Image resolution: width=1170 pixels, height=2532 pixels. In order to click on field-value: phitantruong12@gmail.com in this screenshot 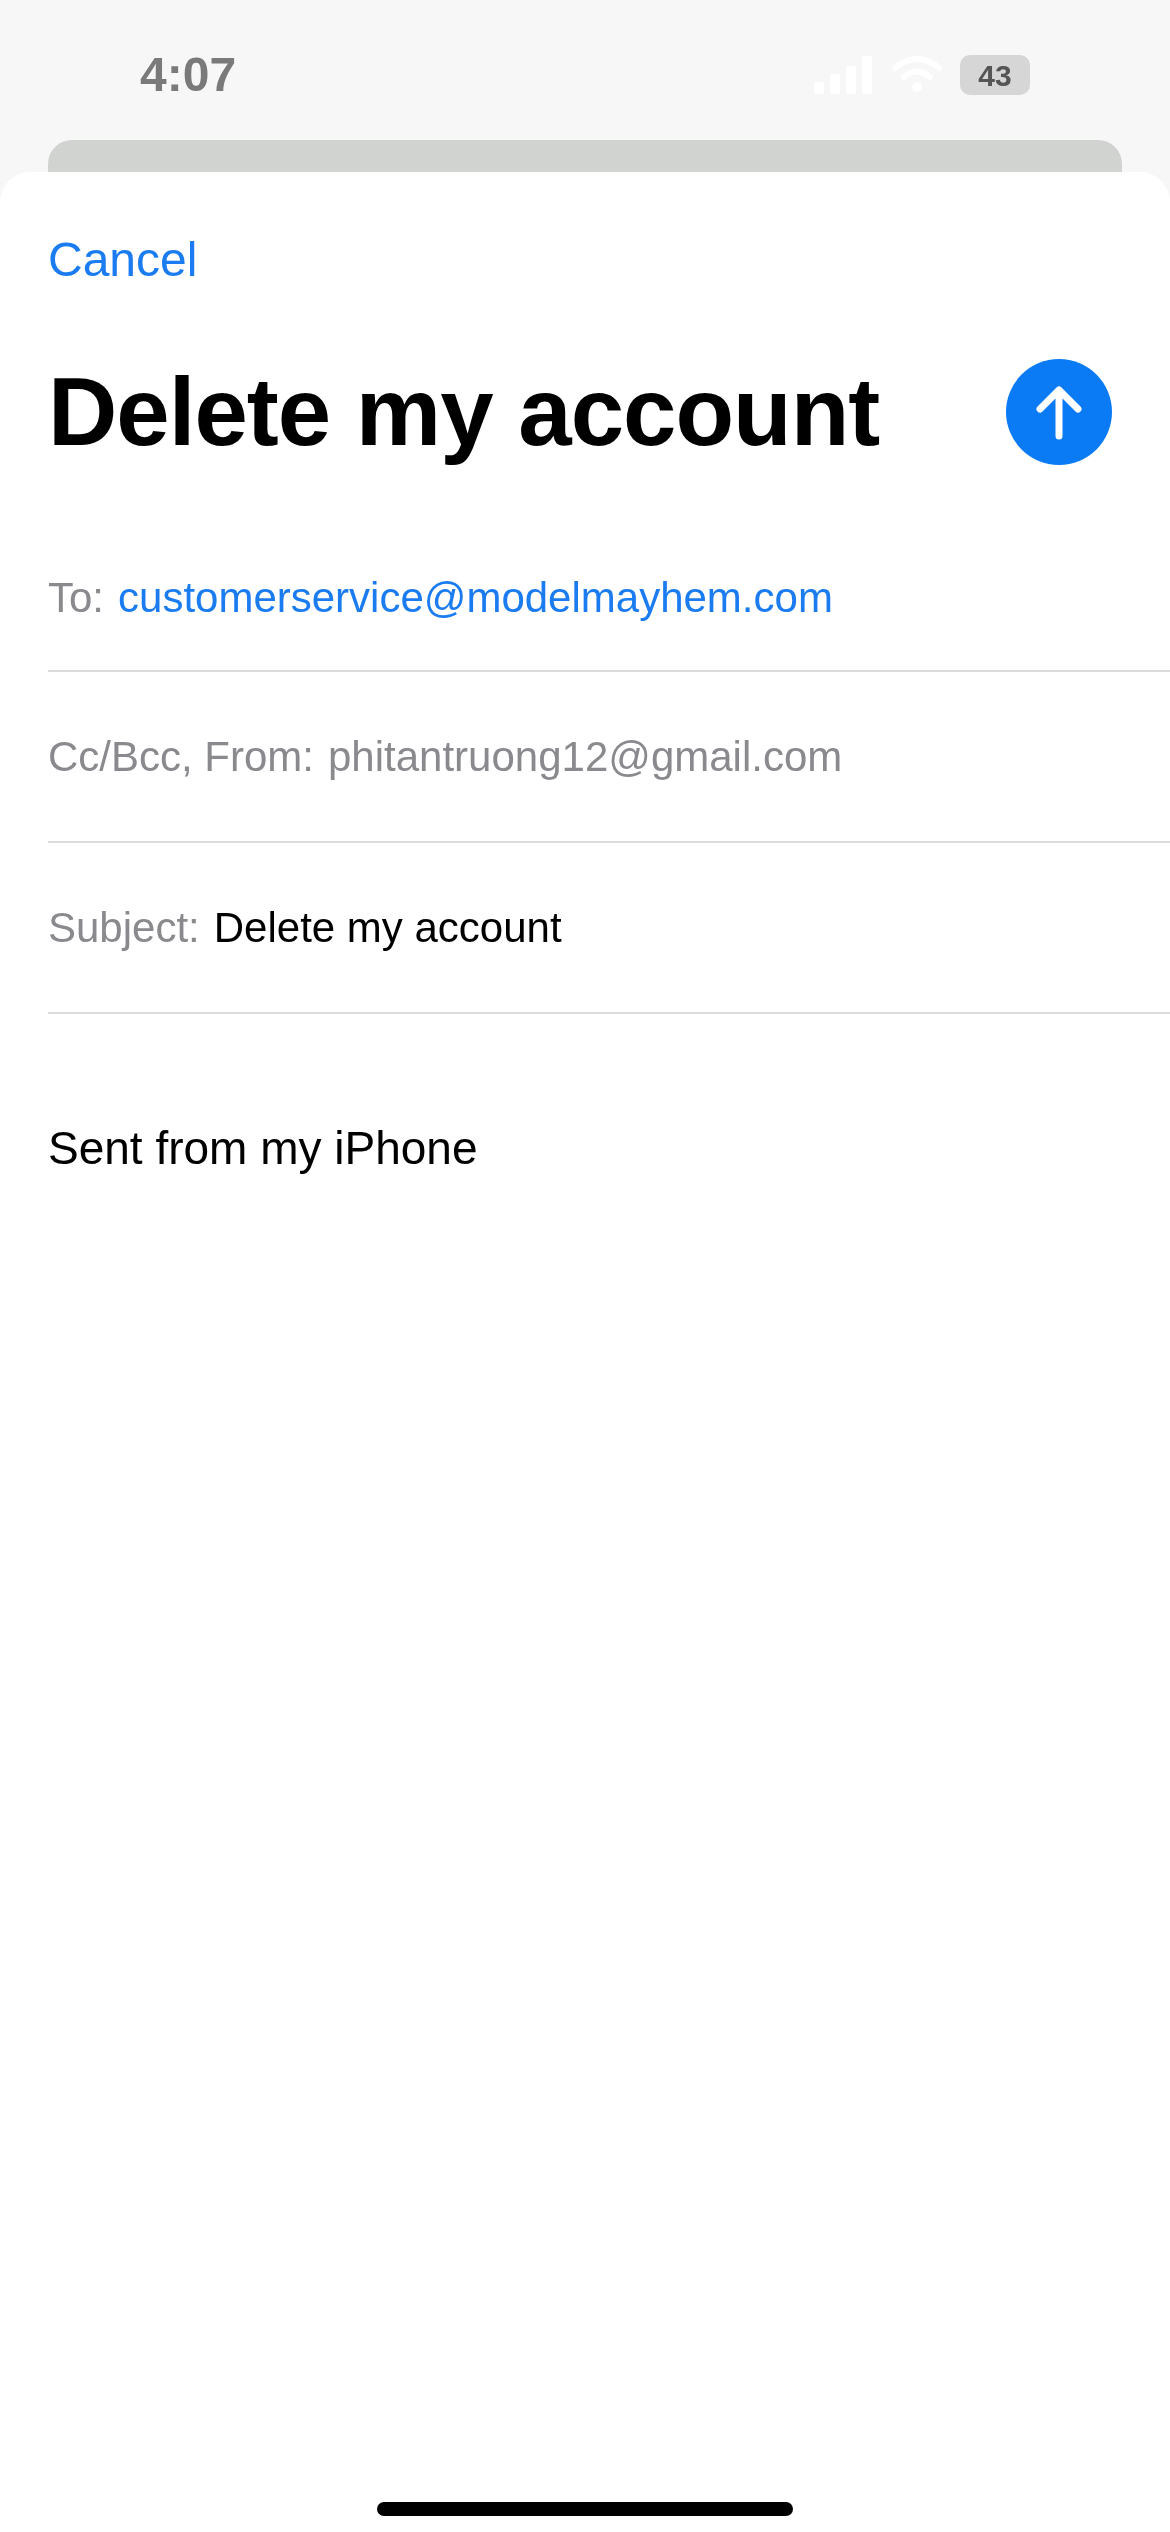, I will do `click(585, 756)`.